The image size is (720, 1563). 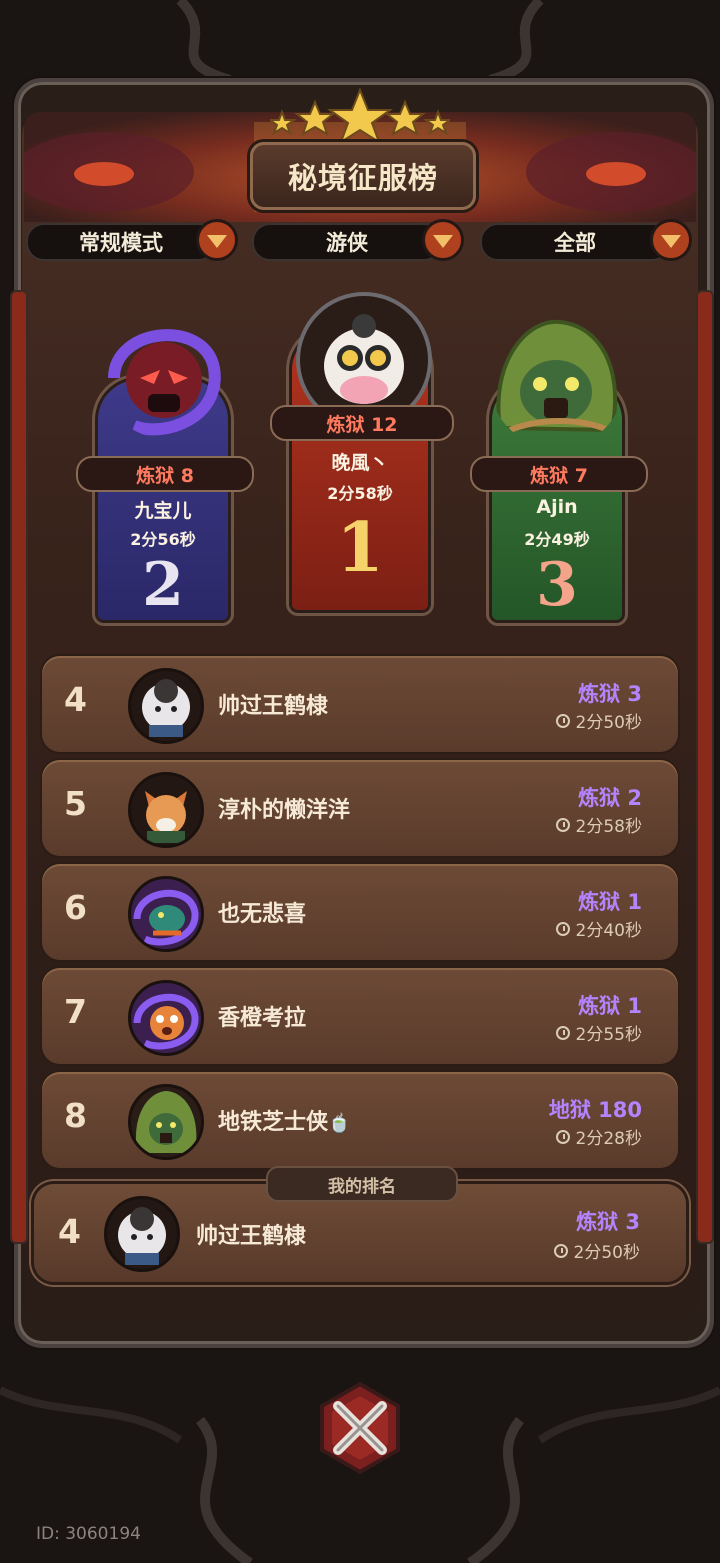 I want to click on scope-filter: 全部, so click(x=586, y=240).